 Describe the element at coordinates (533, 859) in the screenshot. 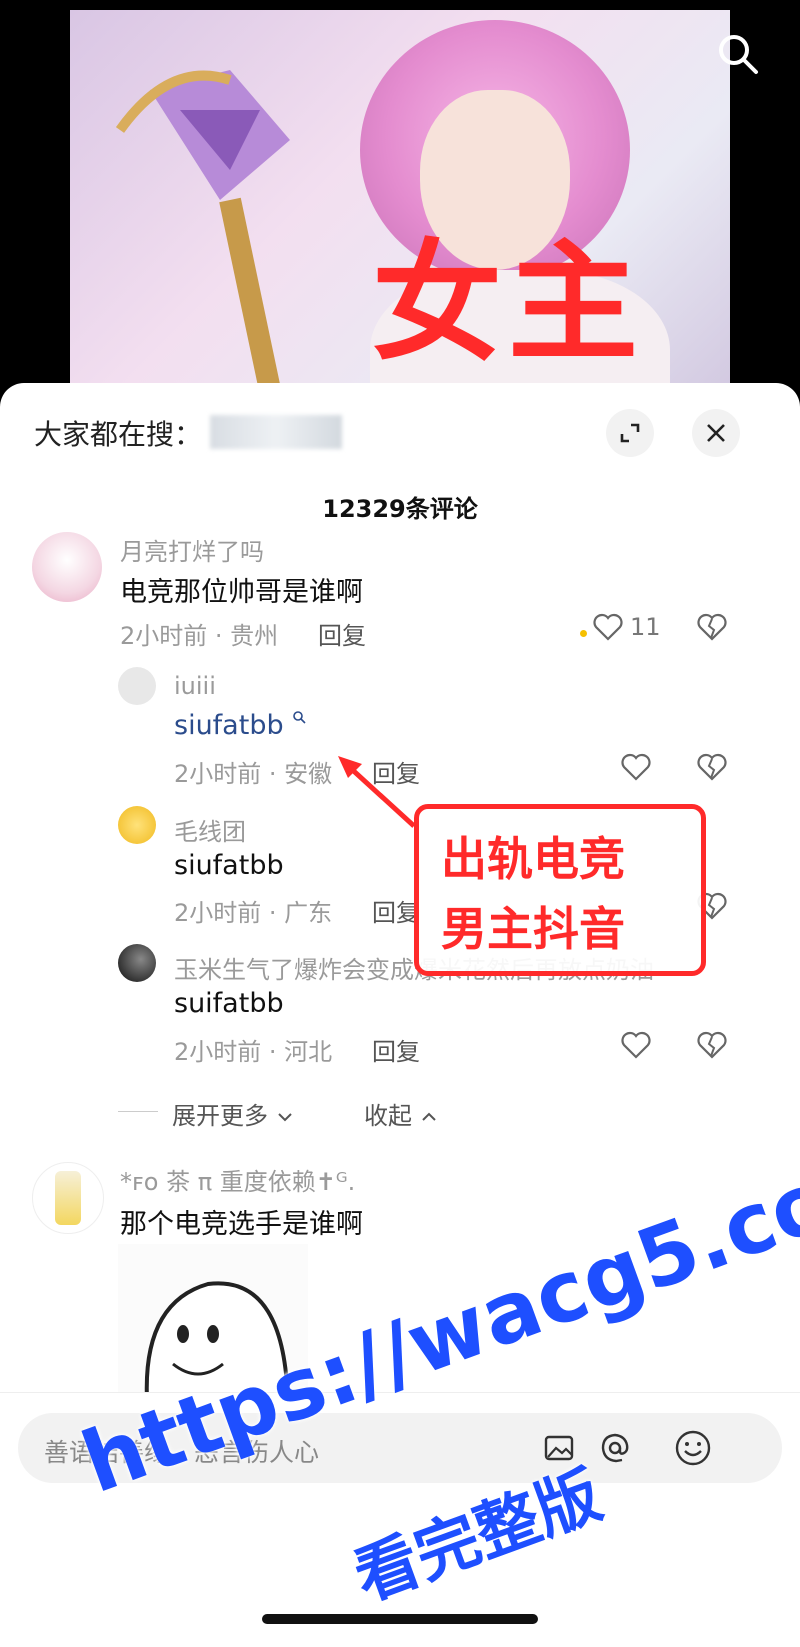

I see `annotation-line-1: 出轨电竞` at that location.